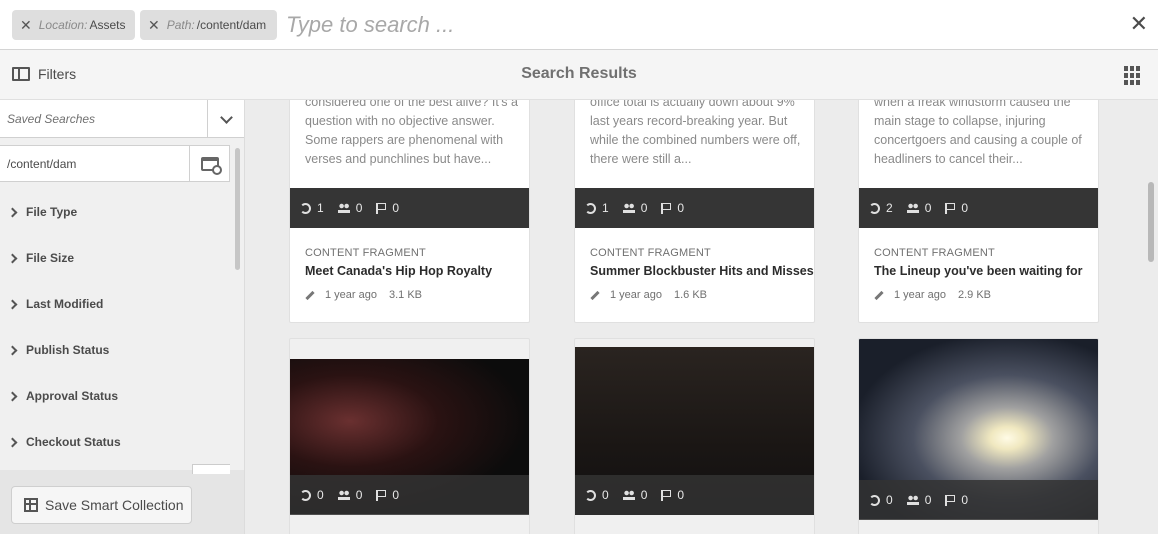 Image resolution: width=1158 pixels, height=534 pixels. I want to click on saved-searches-select: Saved Searches, so click(122, 119).